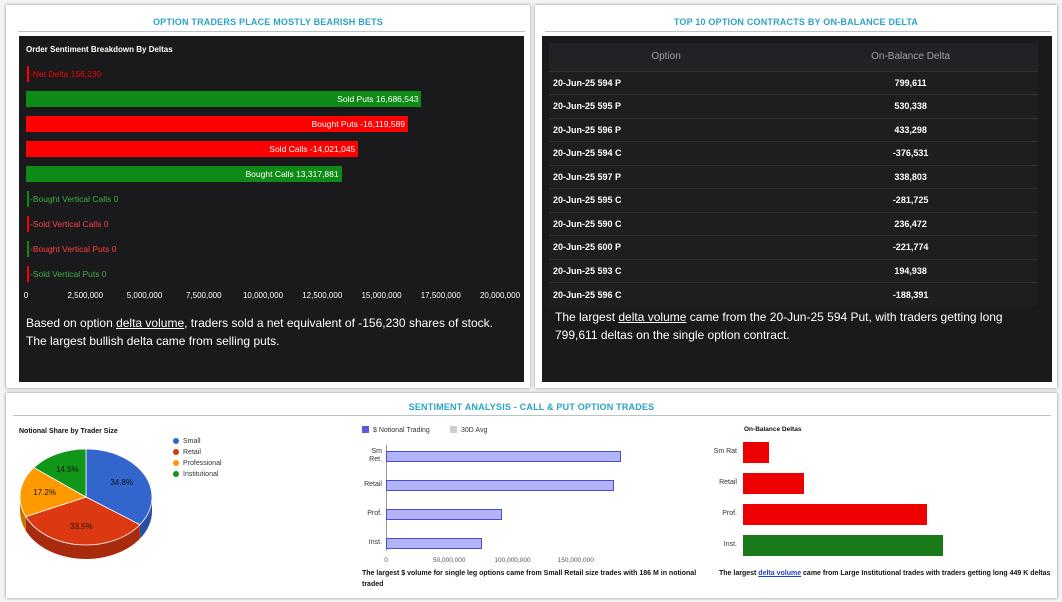 Image resolution: width=1062 pixels, height=602 pixels. I want to click on bar-label: -Sold Vertical Puts 0, so click(68, 274).